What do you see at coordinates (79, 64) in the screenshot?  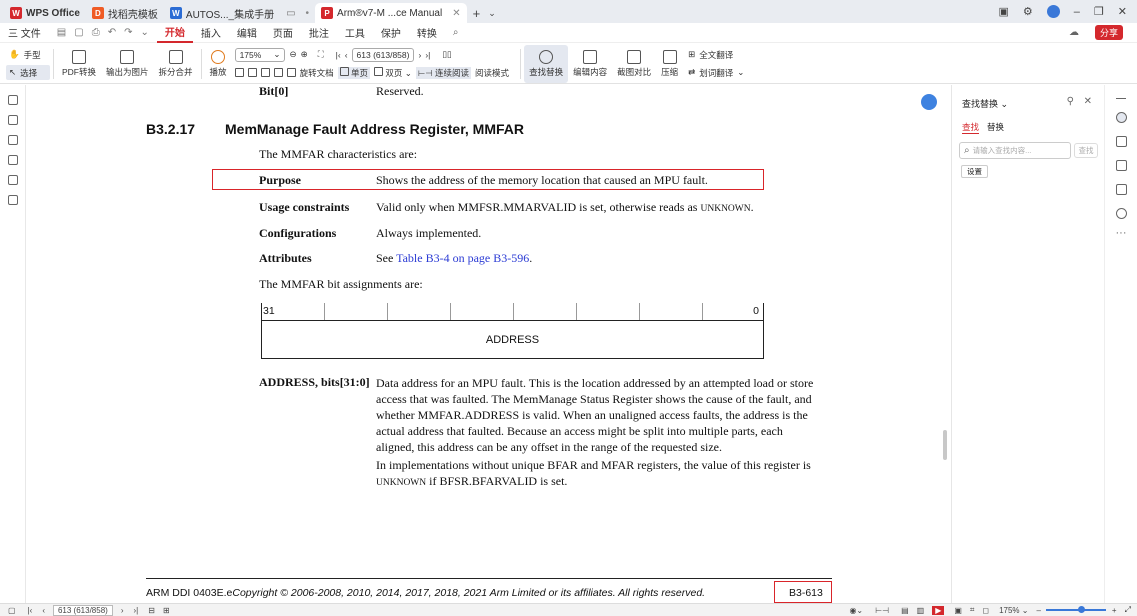 I see `pdf-convert-button: PDF转换` at bounding box center [79, 64].